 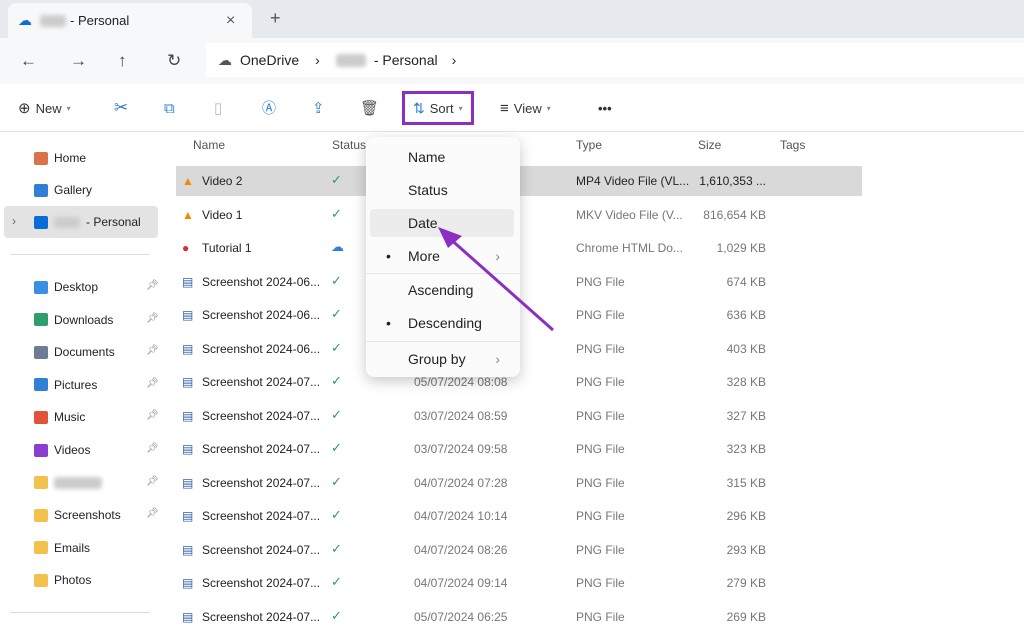 What do you see at coordinates (496, 279) in the screenshot?
I see `annotation-arrow` at bounding box center [496, 279].